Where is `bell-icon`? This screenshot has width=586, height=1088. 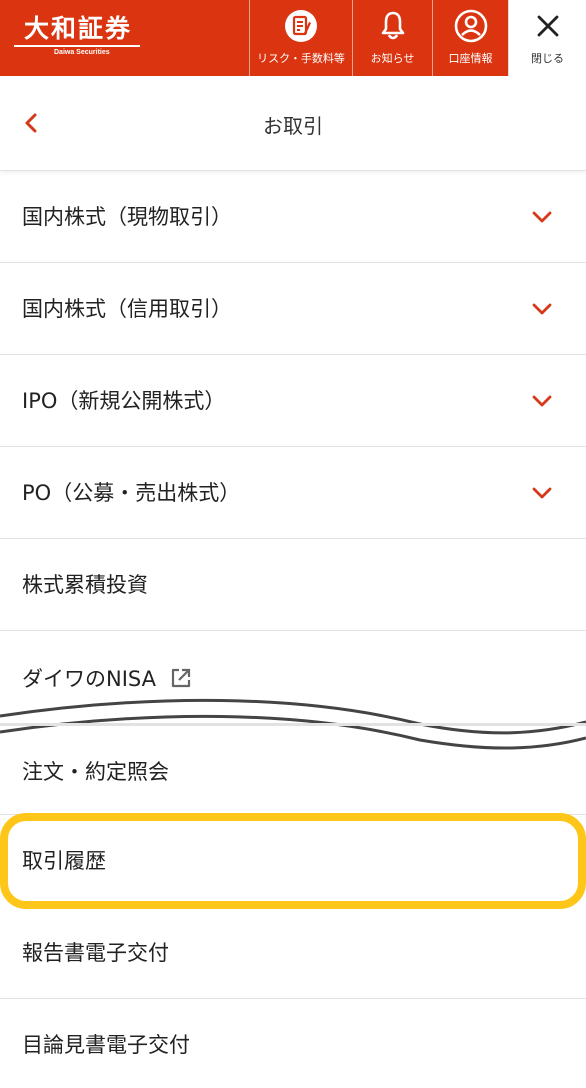
bell-icon is located at coordinates (393, 26).